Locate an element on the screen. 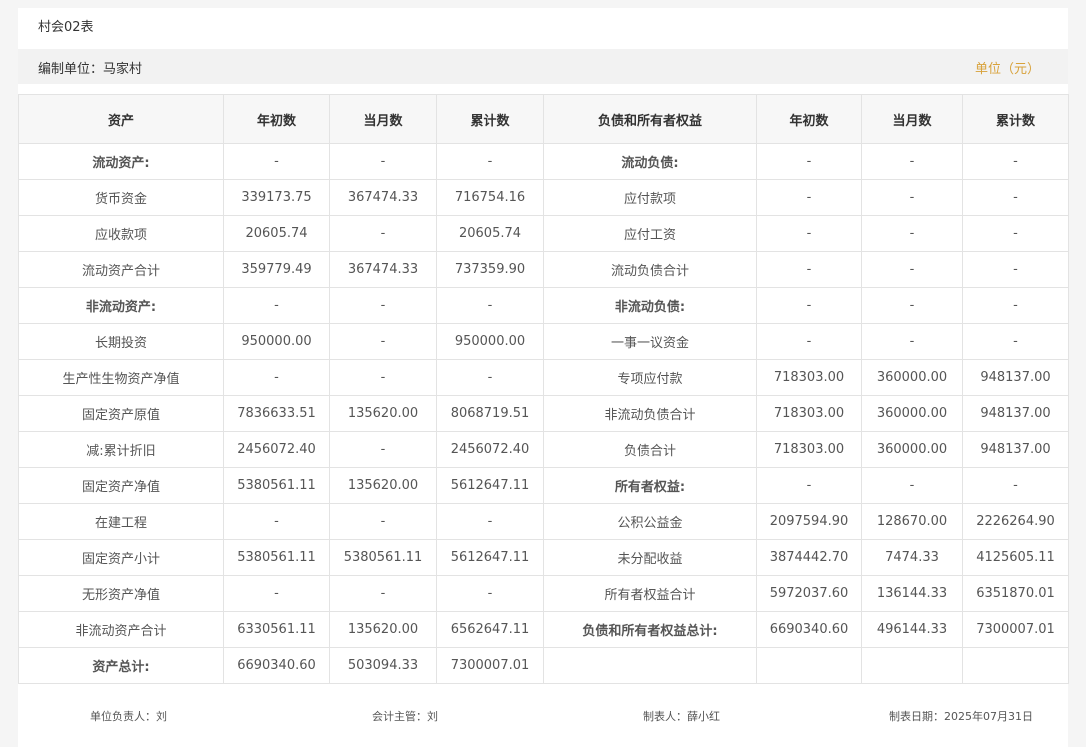 Image resolution: width=1086 pixels, height=747 pixels. asset-begin-cell: 5380561.11 is located at coordinates (276, 485).